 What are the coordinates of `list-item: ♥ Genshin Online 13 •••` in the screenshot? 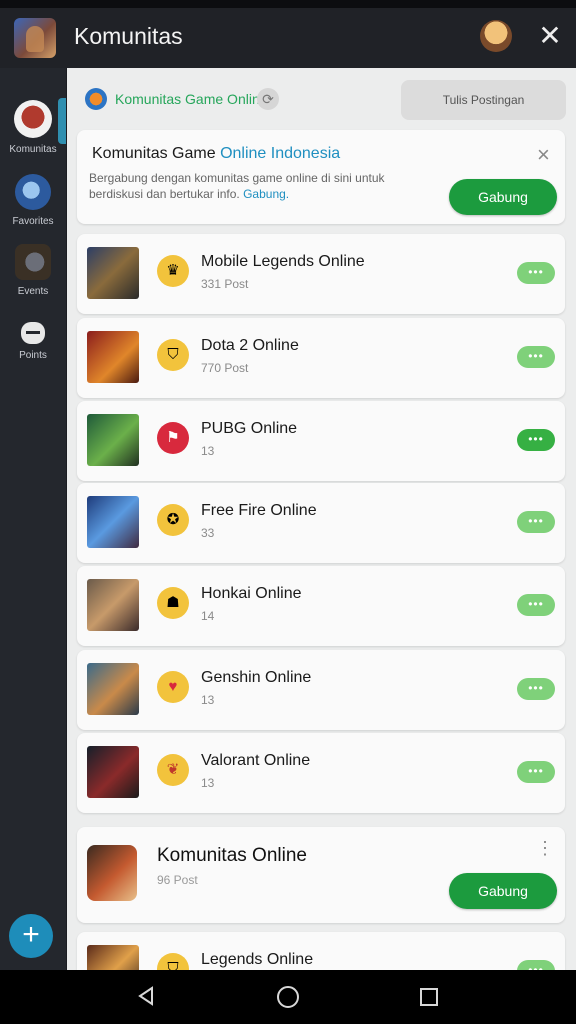 It's located at (321, 690).